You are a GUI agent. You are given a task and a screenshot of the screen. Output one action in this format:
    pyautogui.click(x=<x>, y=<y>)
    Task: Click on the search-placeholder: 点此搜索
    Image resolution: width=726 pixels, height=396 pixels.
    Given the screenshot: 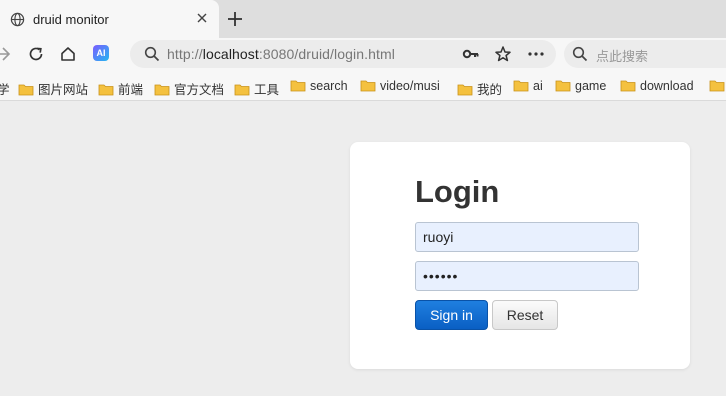 What is the action you would take?
    pyautogui.click(x=622, y=56)
    